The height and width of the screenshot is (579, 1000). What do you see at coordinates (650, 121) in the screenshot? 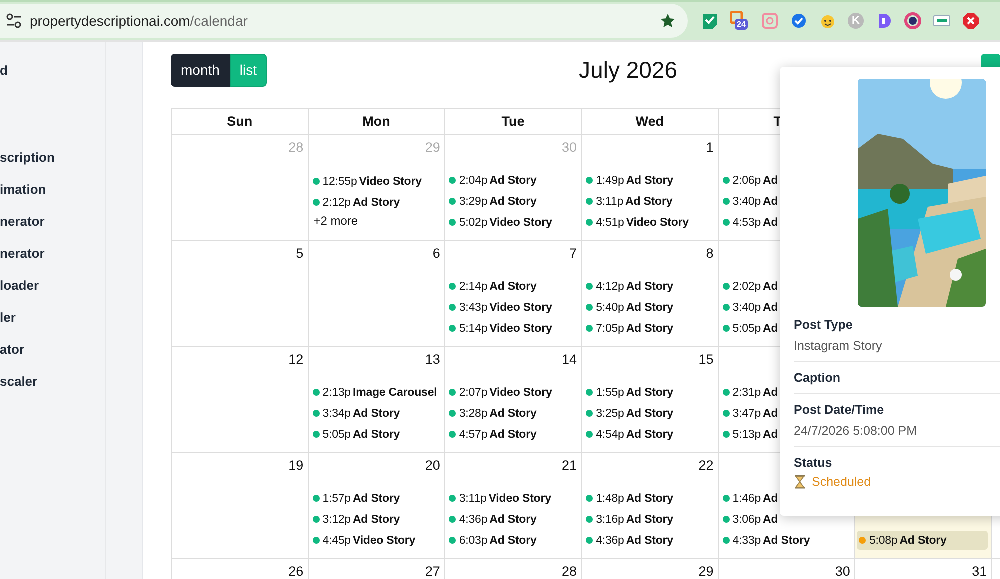
I see `weekday-header: Wed` at bounding box center [650, 121].